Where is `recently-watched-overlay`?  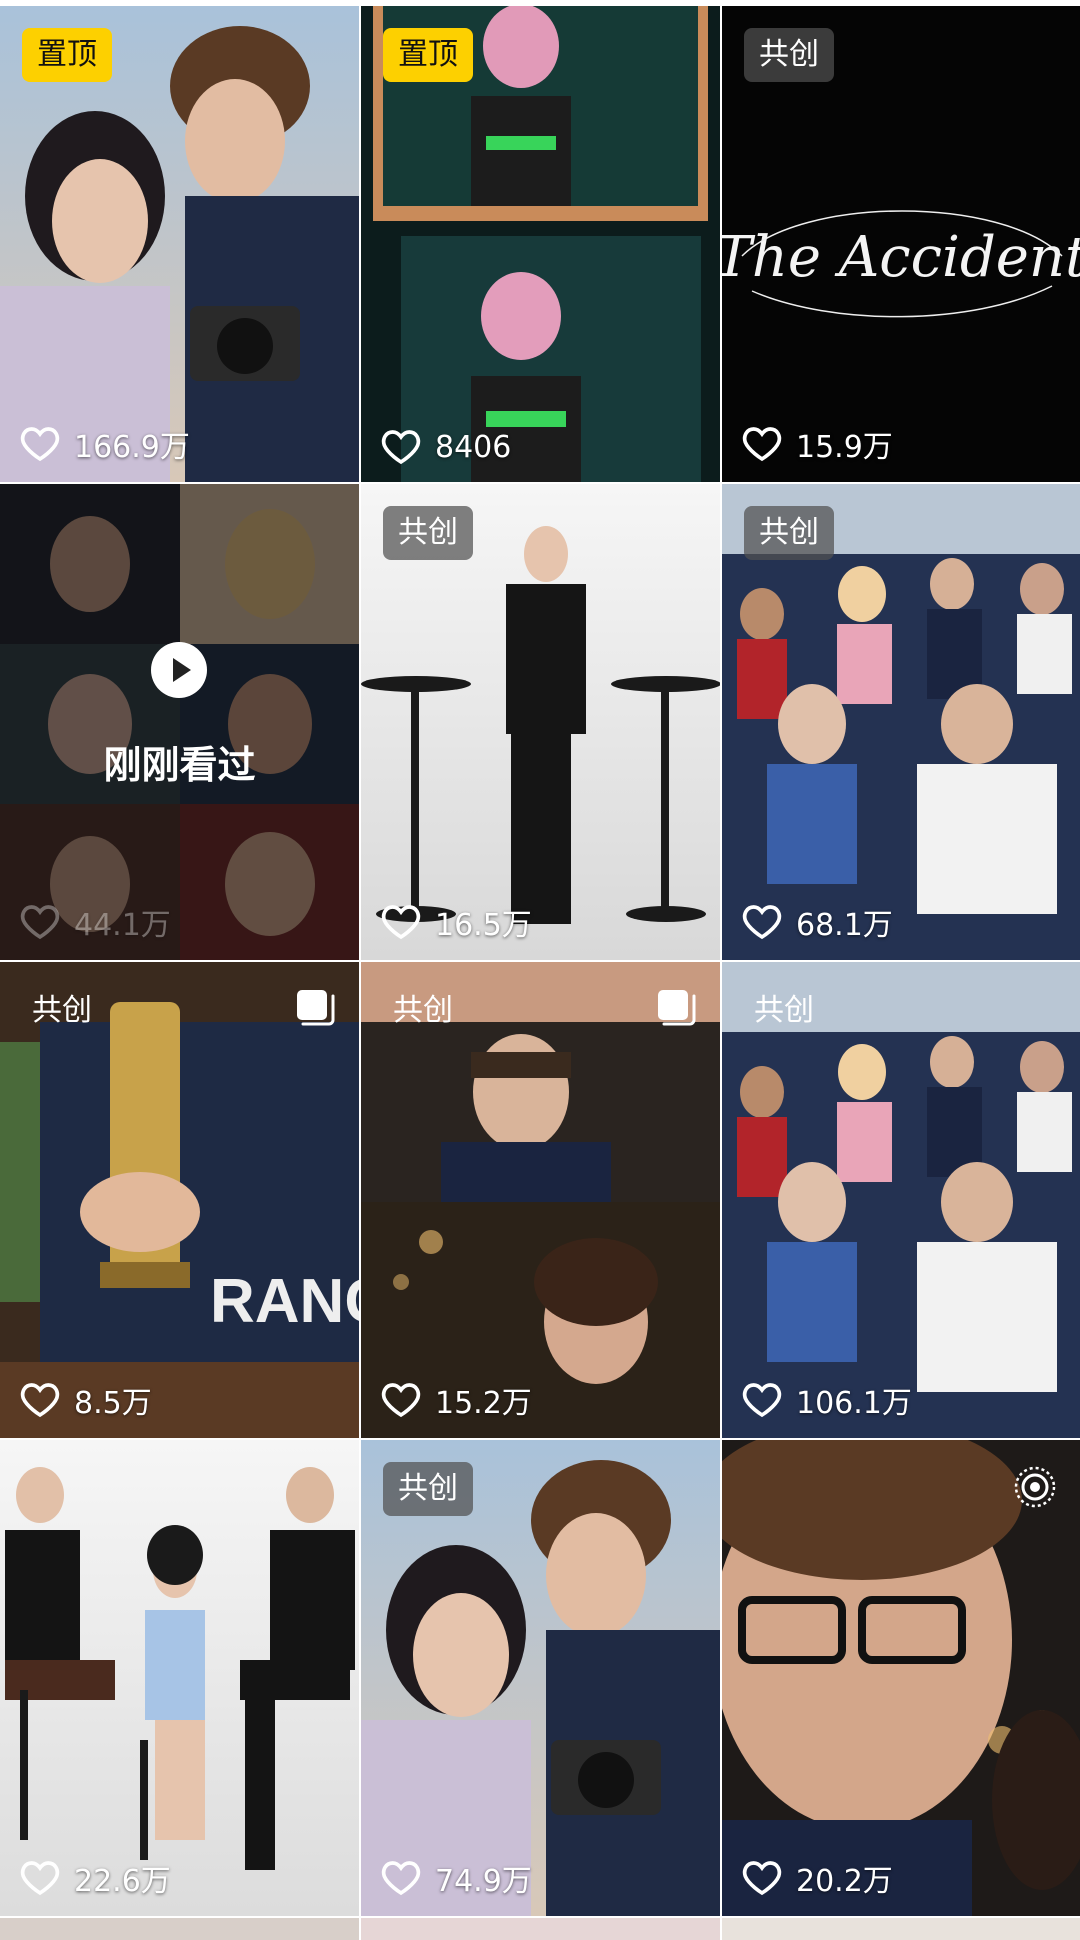 recently-watched-overlay is located at coordinates (179, 722).